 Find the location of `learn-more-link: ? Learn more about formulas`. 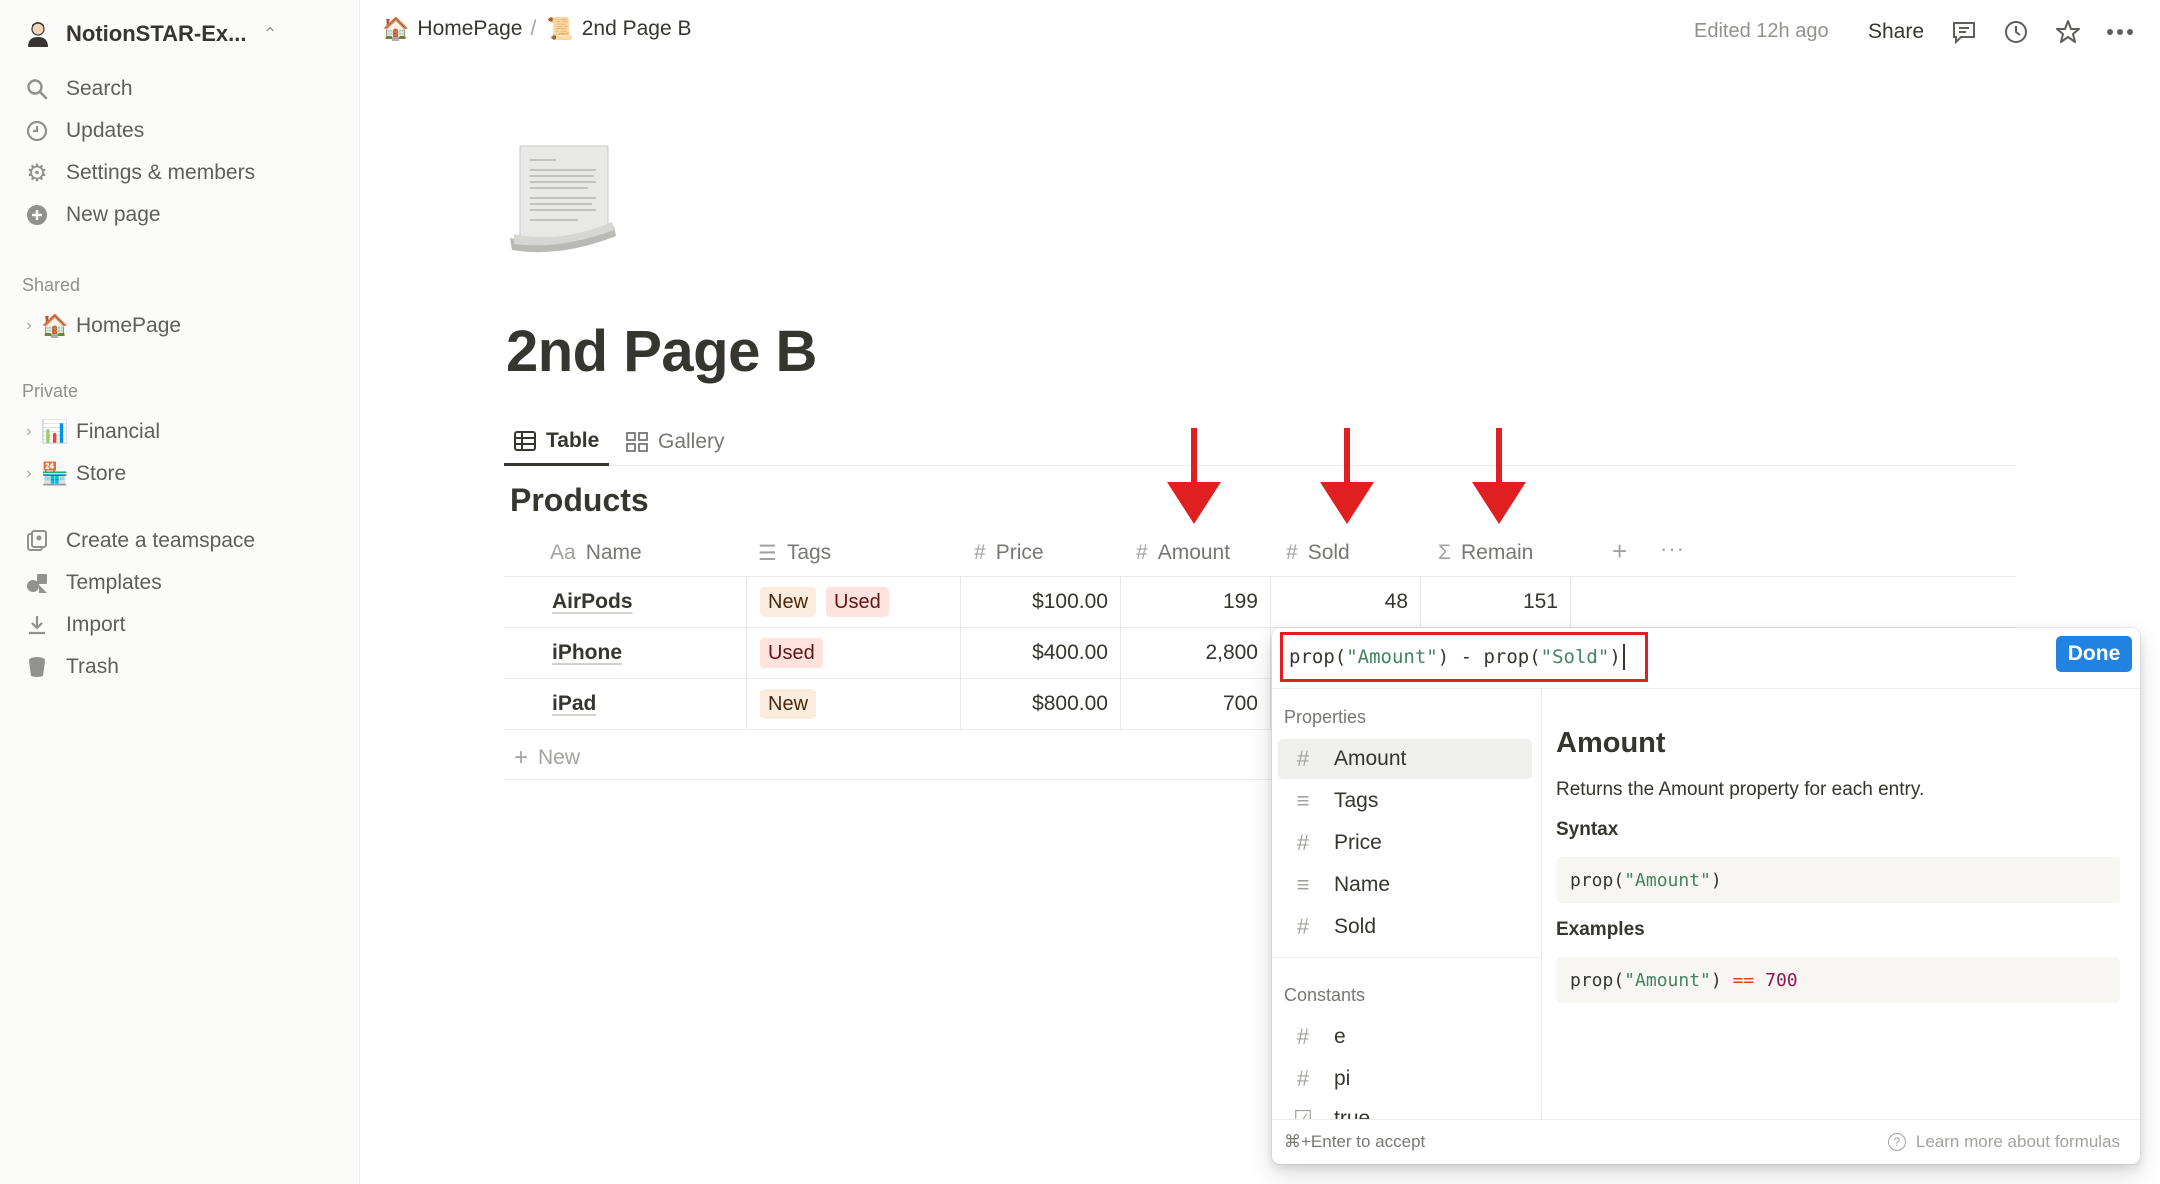

learn-more-link: ? Learn more about formulas is located at coordinates (2003, 1142).